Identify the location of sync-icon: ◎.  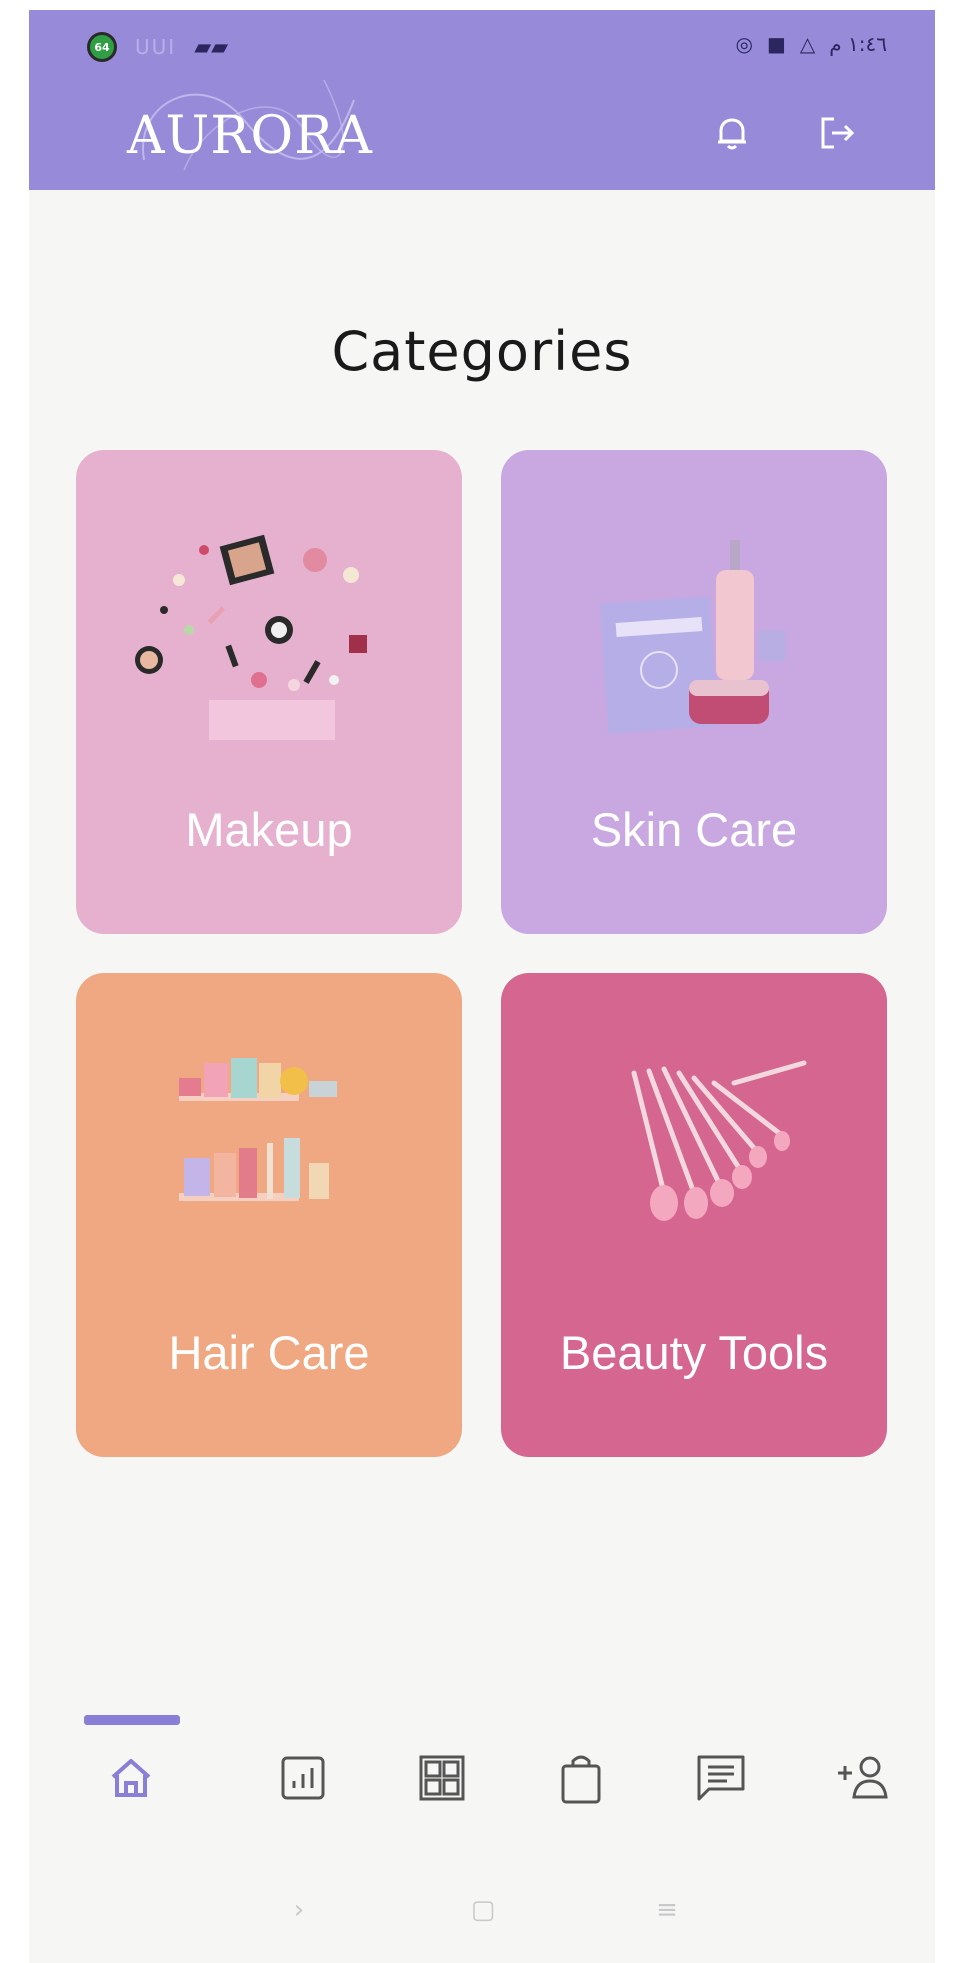
(744, 44).